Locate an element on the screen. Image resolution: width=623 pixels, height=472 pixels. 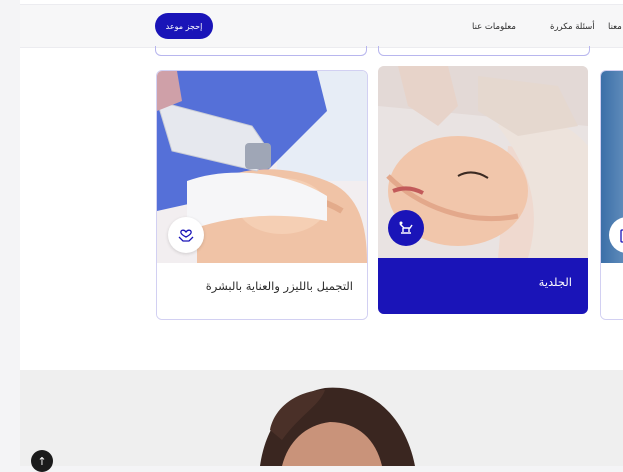
service-title: التجميل بالليزر والعناية بالبشرة is located at coordinates (279, 286).